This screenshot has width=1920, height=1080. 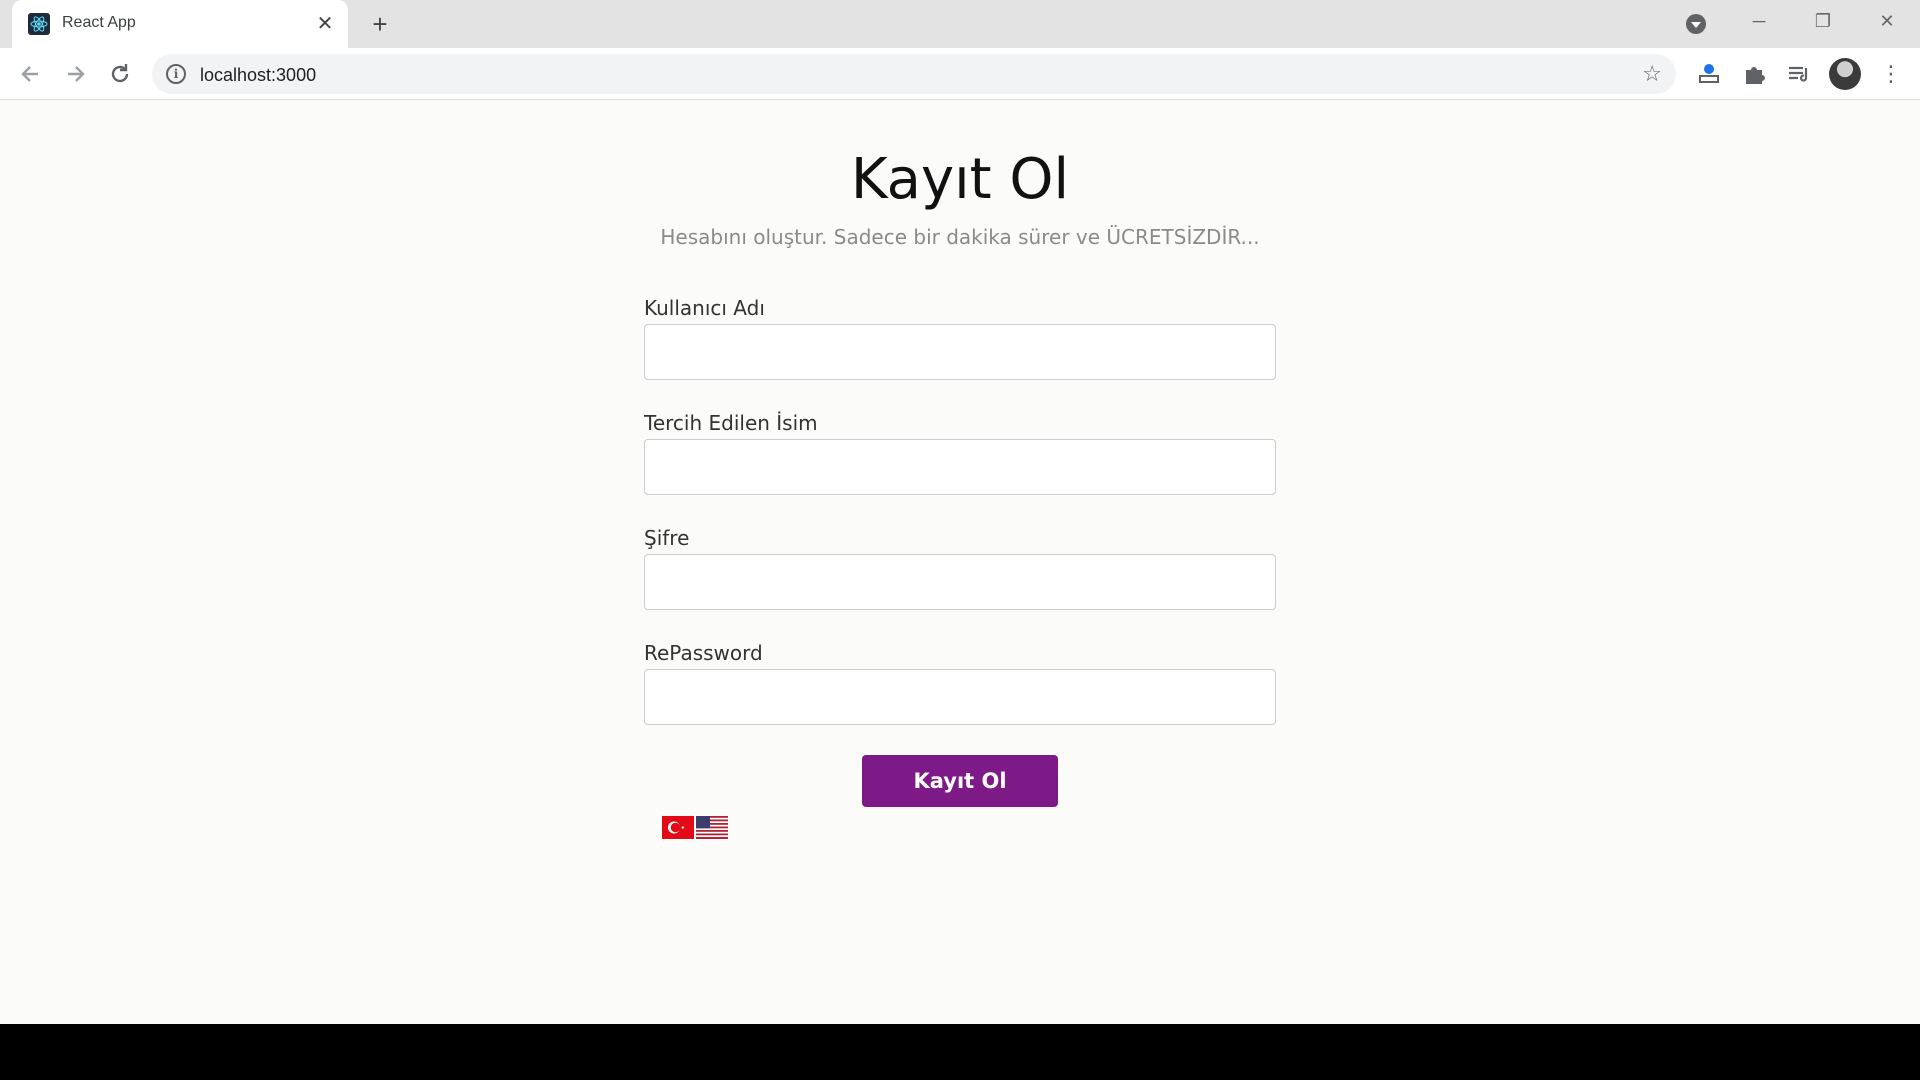 What do you see at coordinates (1798, 74) in the screenshot?
I see `media-queue-icon` at bounding box center [1798, 74].